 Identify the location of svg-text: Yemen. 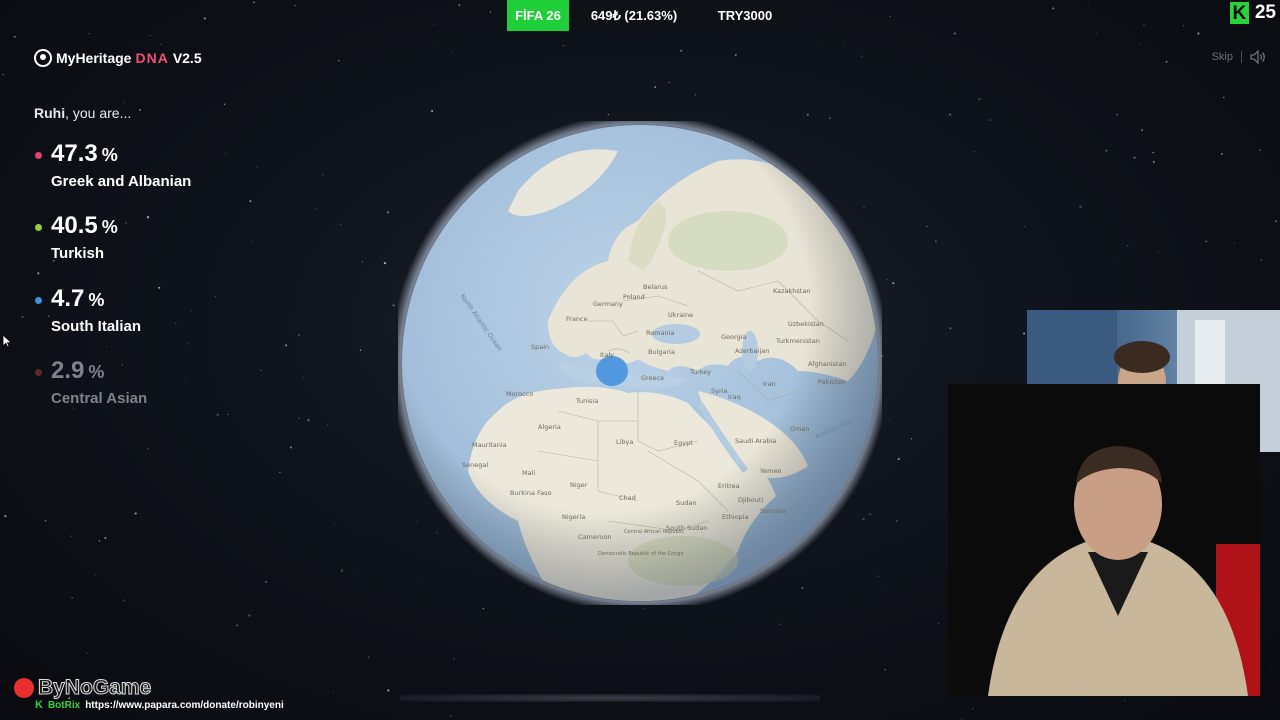
(770, 471).